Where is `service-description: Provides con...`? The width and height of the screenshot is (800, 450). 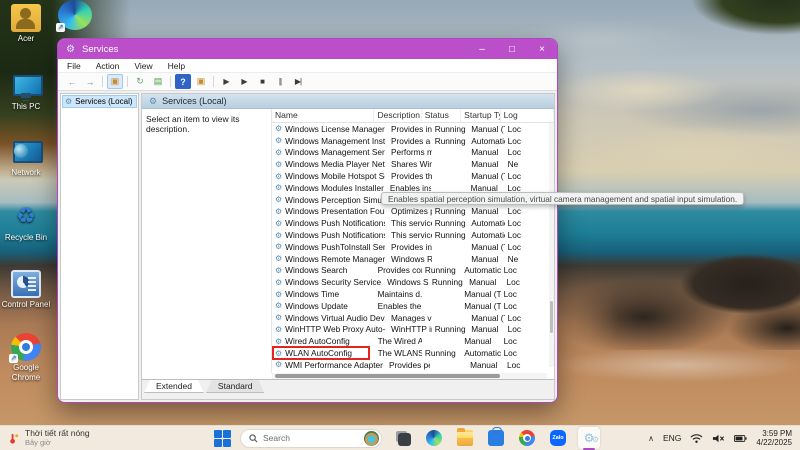
service-description: Provides con... is located at coordinates (399, 270).